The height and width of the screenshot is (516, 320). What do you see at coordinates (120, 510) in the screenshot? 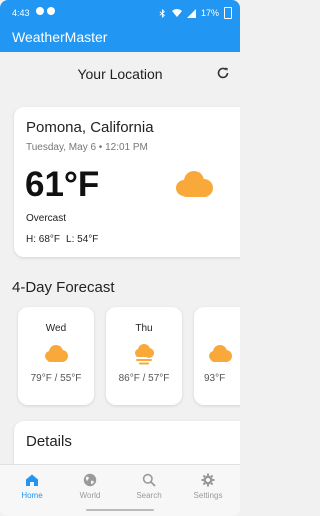
I see `home-indicator` at bounding box center [120, 510].